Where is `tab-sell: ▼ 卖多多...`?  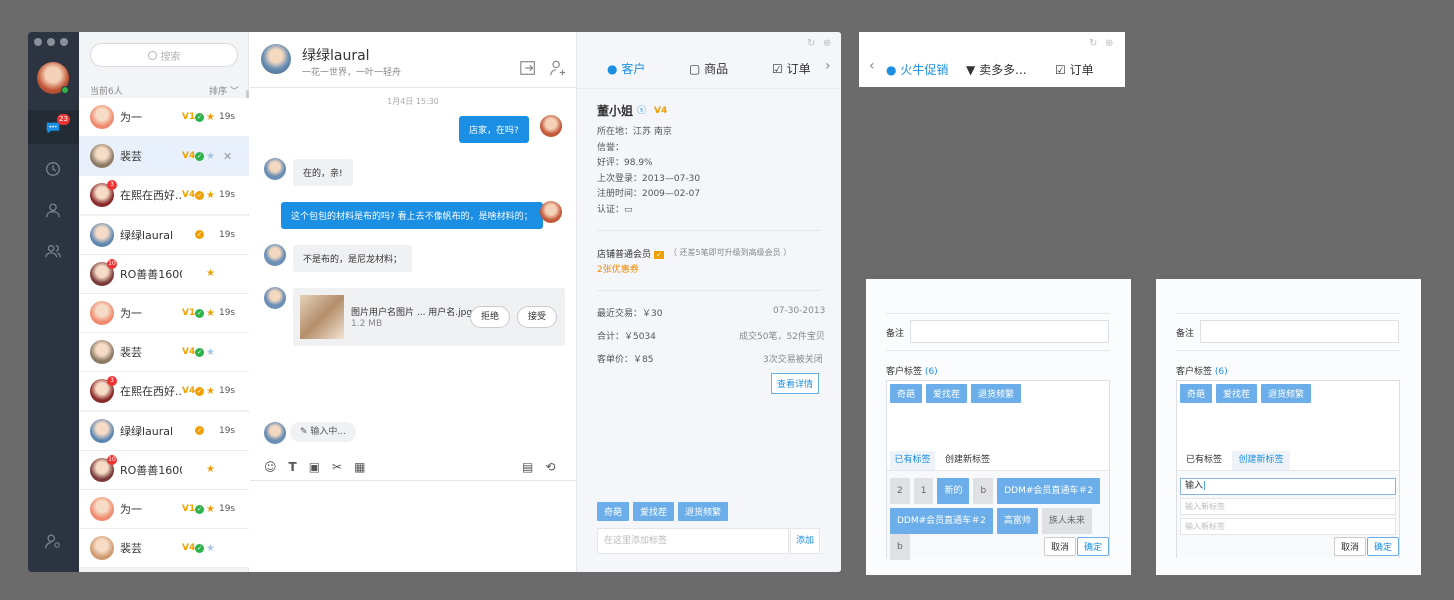 tab-sell: ▼ 卖多多... is located at coordinates (996, 69).